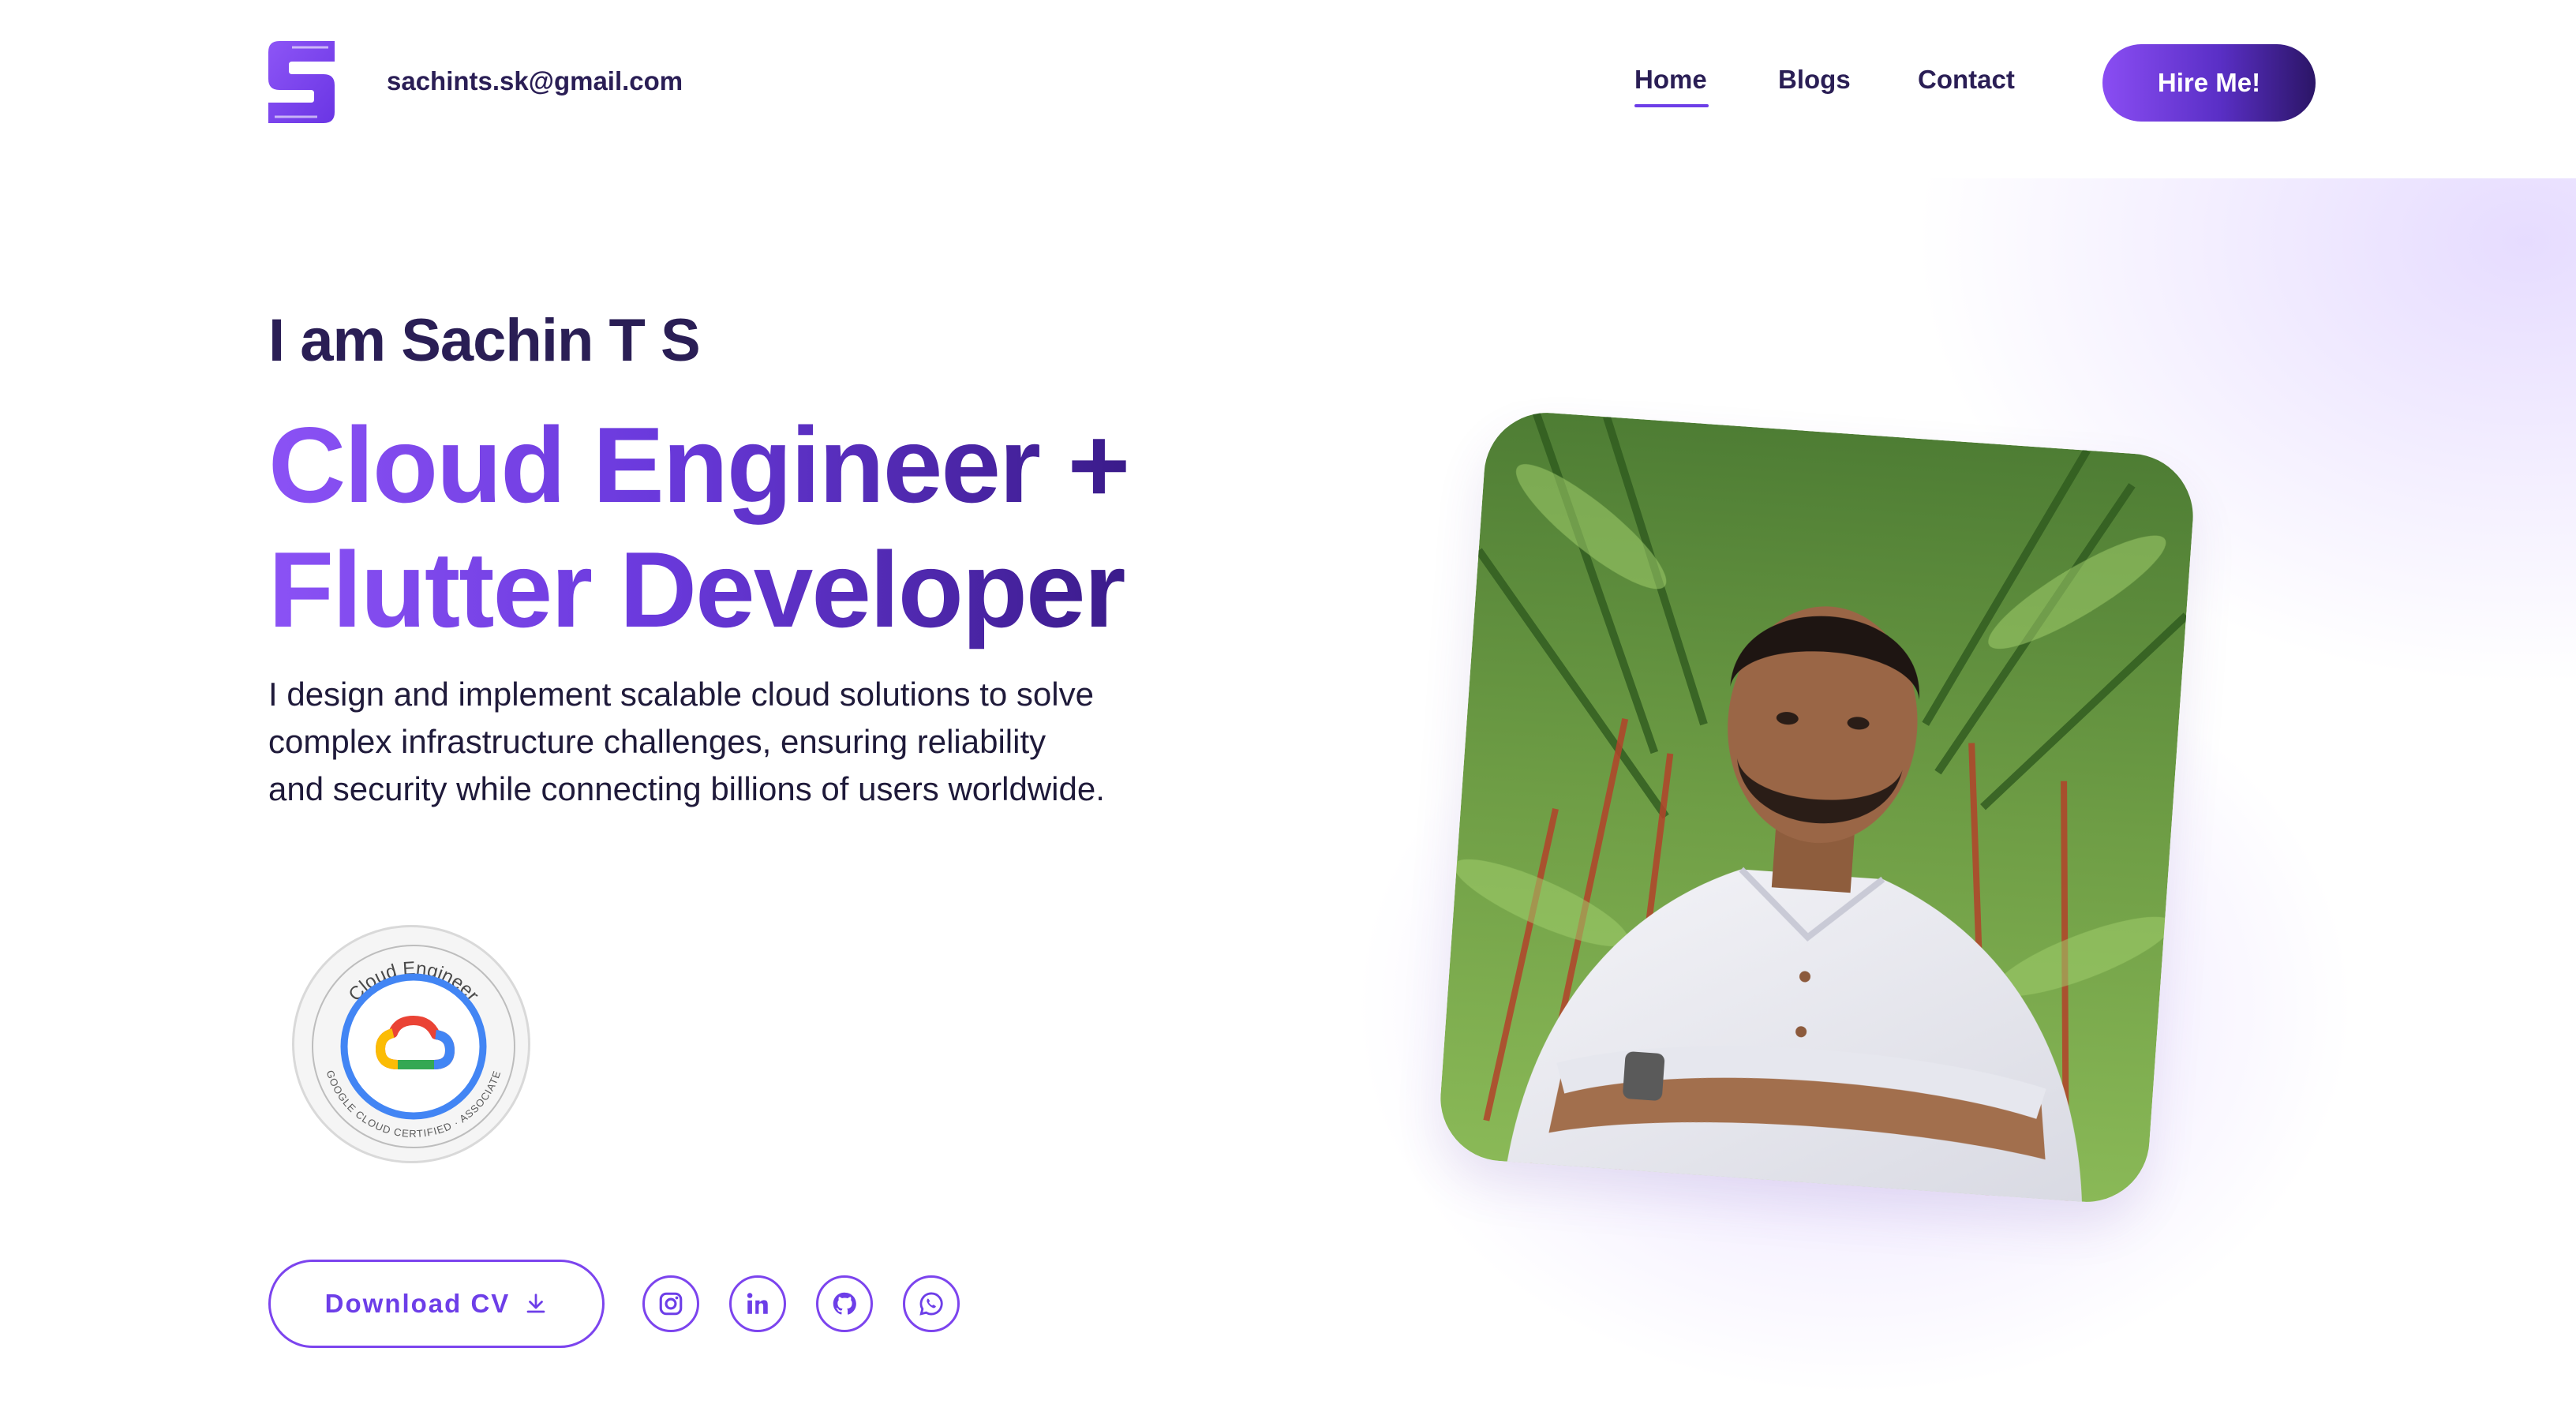 This screenshot has width=2576, height=1419. What do you see at coordinates (1671, 106) in the screenshot?
I see `nav-active-indicator` at bounding box center [1671, 106].